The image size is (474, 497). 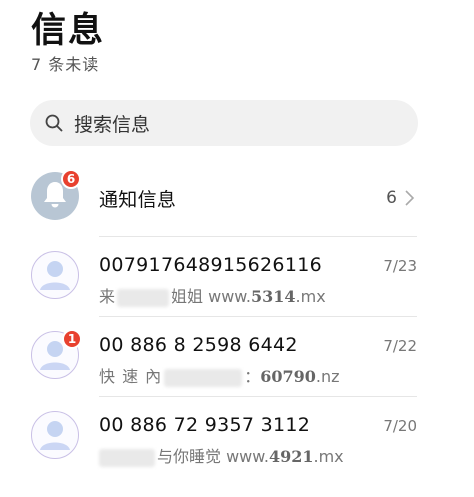 What do you see at coordinates (210, 265) in the screenshot?
I see `conversation-title: 007917648915626116` at bounding box center [210, 265].